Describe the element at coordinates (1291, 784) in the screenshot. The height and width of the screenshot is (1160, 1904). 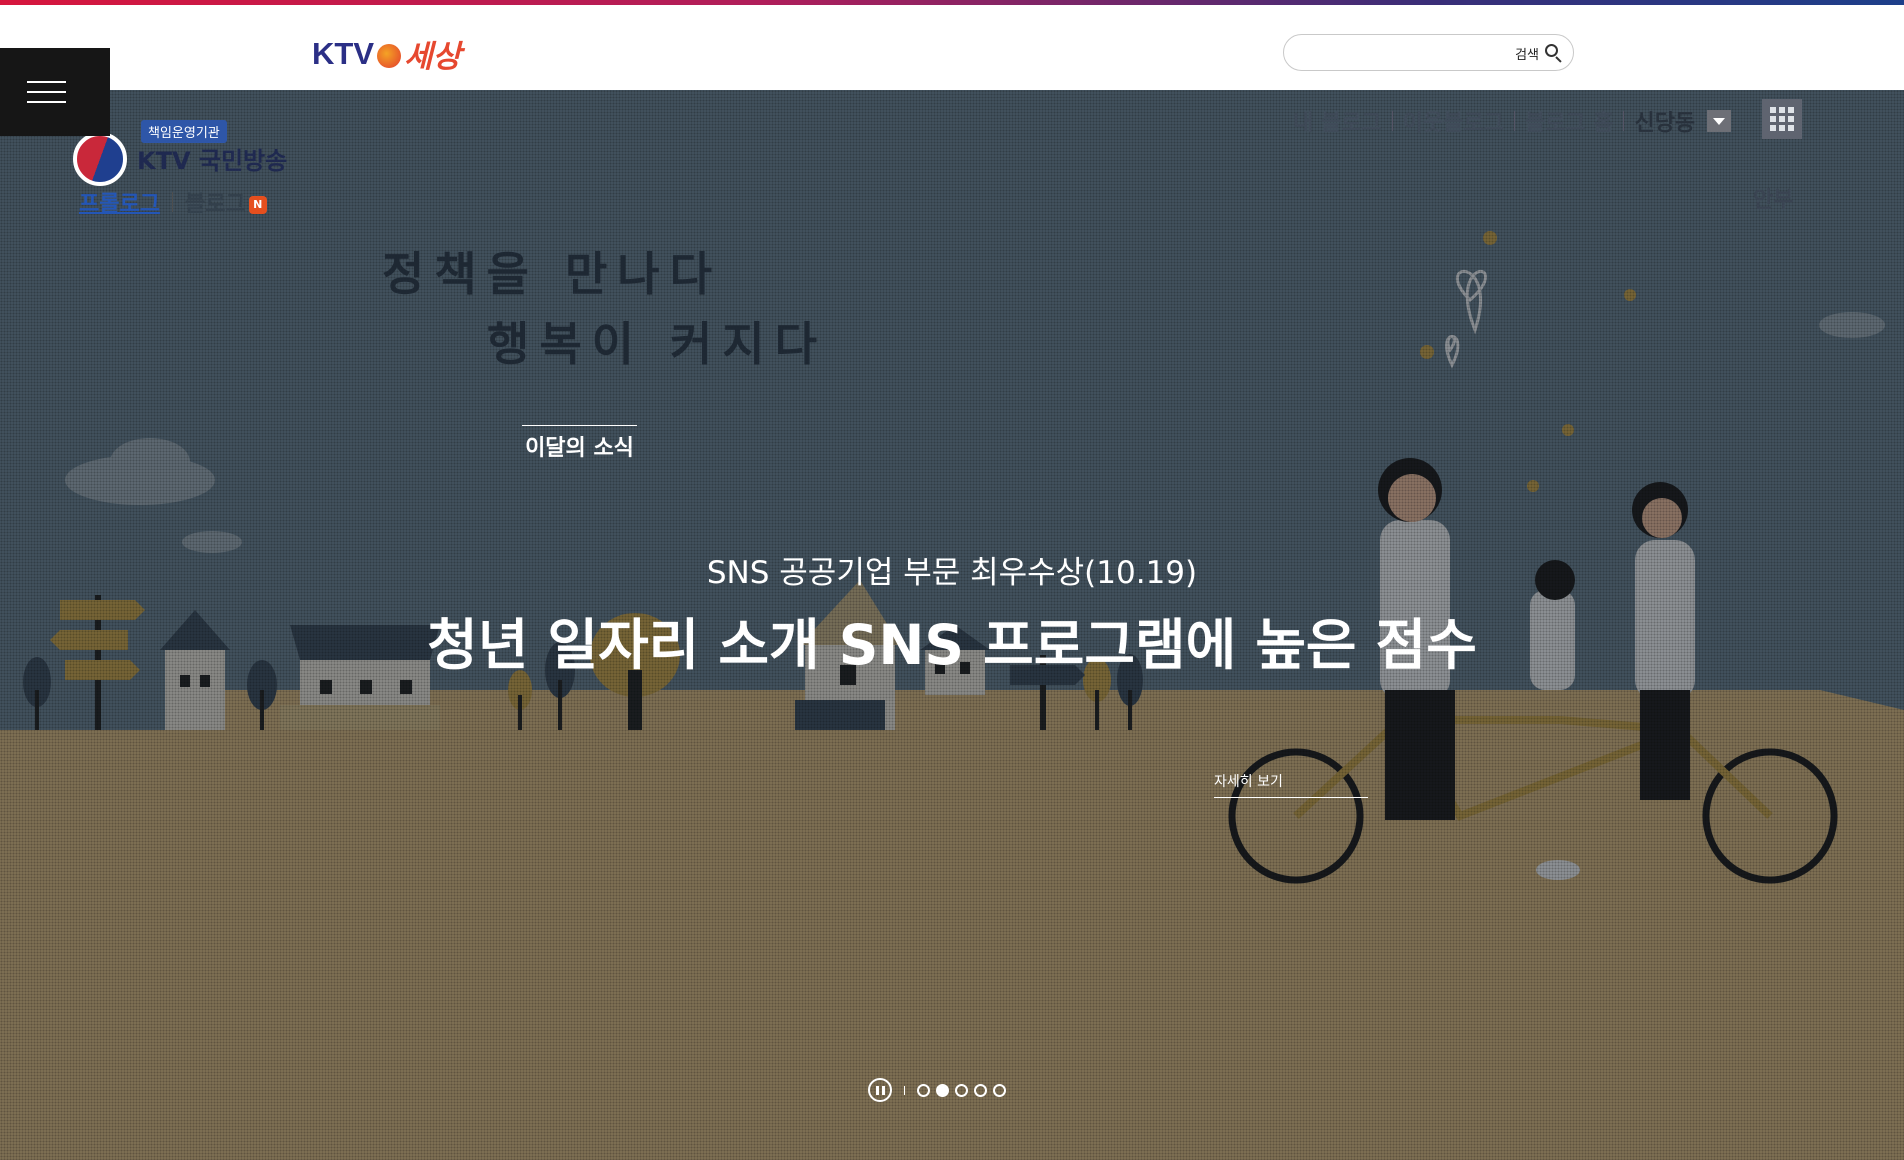
I see `more-link: 자세히 보기` at that location.